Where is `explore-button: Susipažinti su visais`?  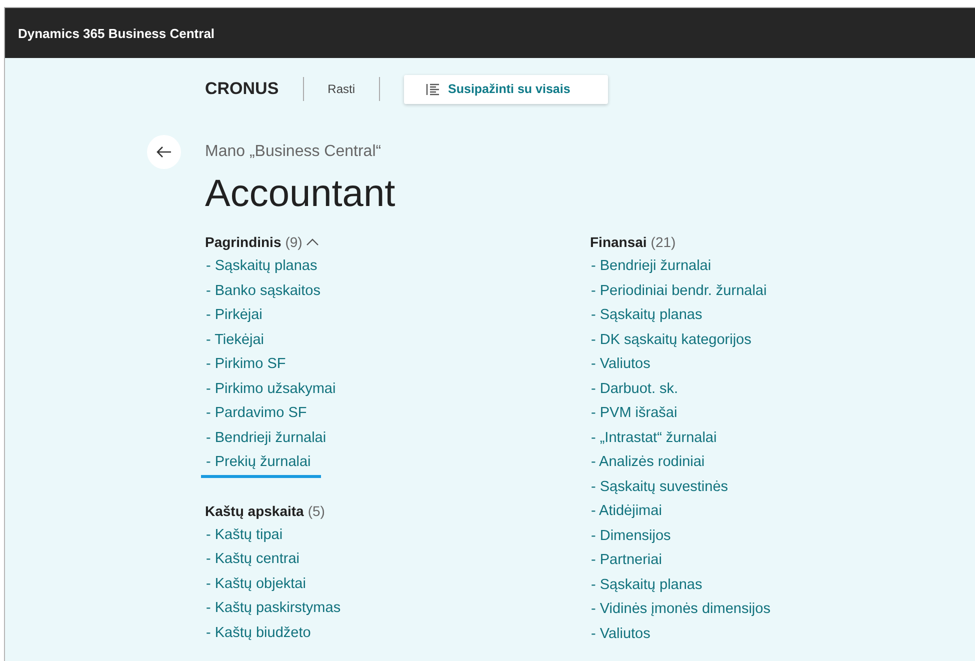
explore-button: Susipažinti su visais is located at coordinates (506, 89).